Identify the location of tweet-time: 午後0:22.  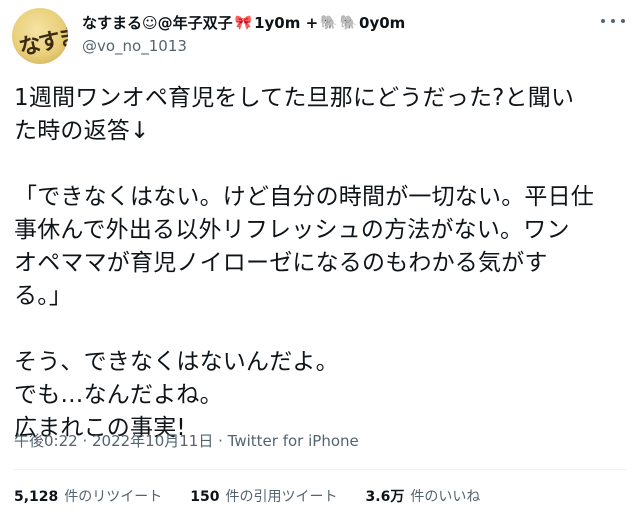
(46, 441).